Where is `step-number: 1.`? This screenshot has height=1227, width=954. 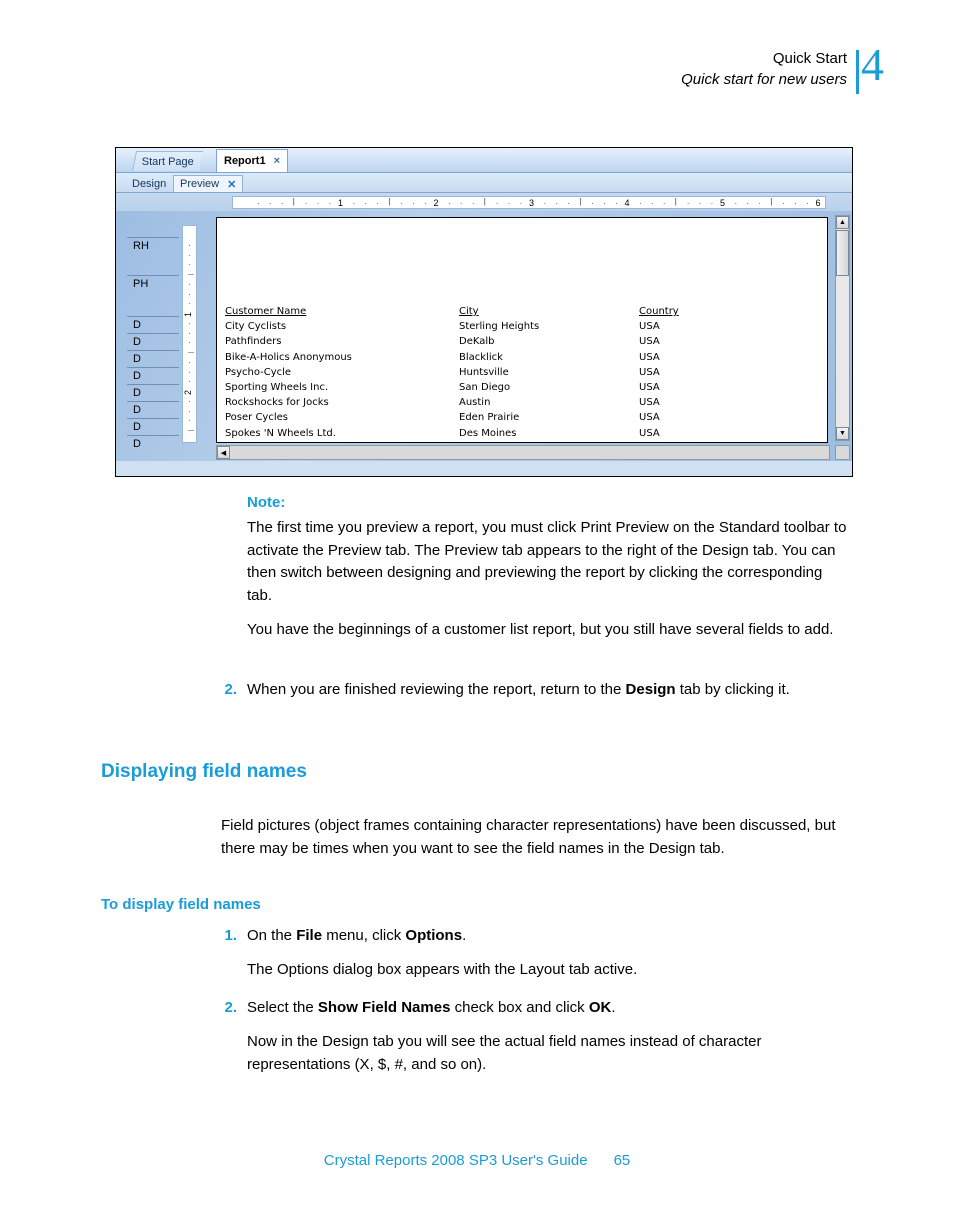 step-number: 1. is located at coordinates (230, 935).